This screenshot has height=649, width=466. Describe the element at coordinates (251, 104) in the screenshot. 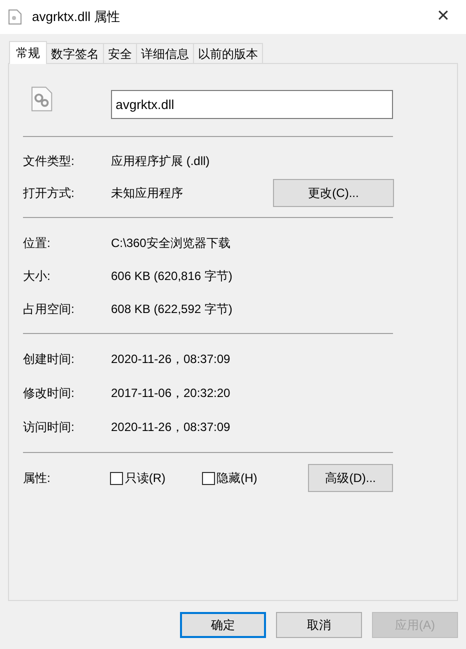

I see `file-name-field: avgrktx.dll` at that location.